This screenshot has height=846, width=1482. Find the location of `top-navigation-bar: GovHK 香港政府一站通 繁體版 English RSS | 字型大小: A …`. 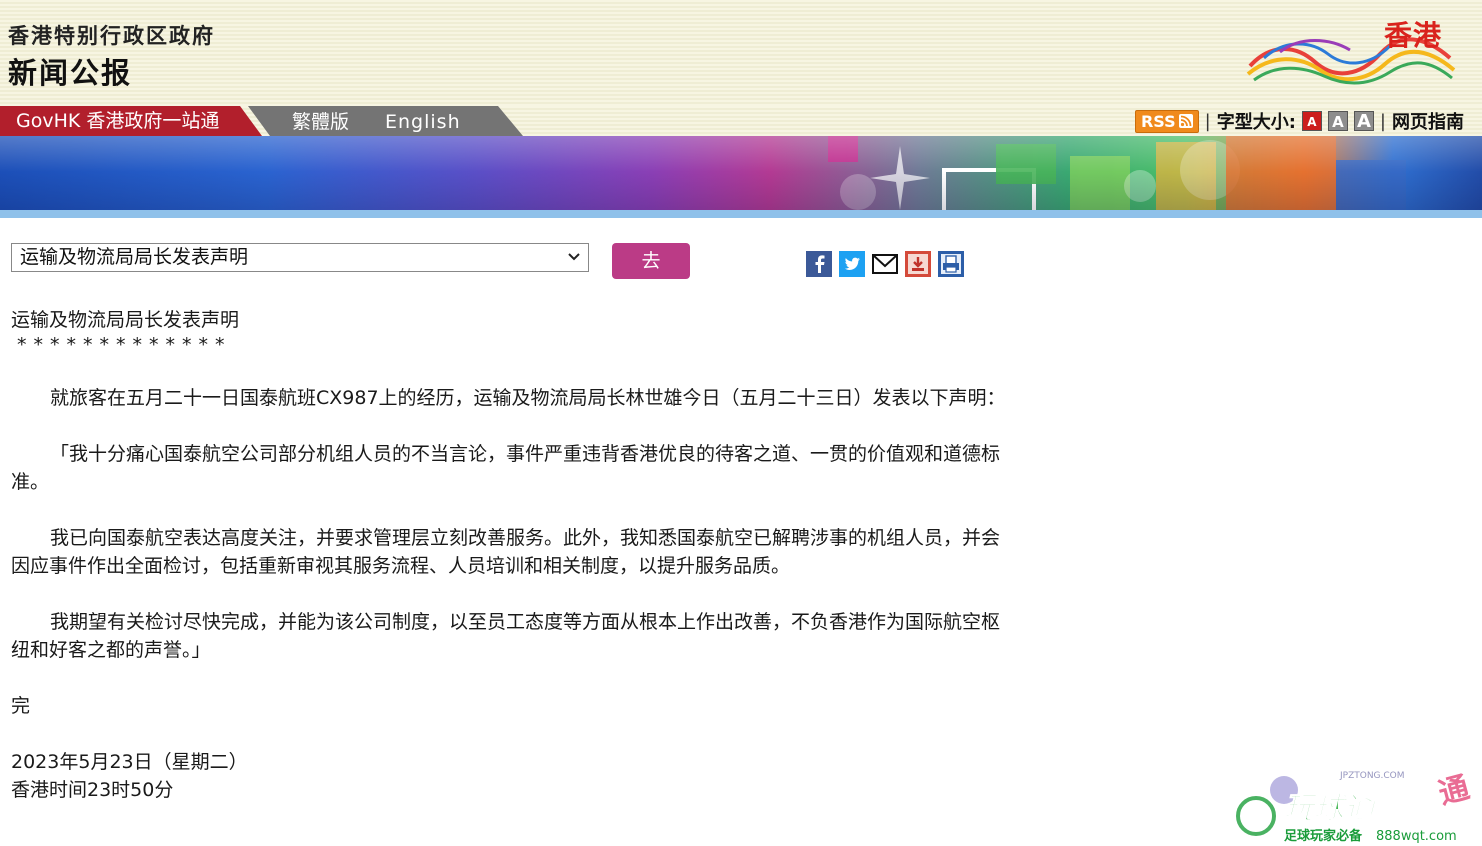

top-navigation-bar: GovHK 香港政府一站通 繁體版 English RSS | 字型大小: A … is located at coordinates (741, 121).